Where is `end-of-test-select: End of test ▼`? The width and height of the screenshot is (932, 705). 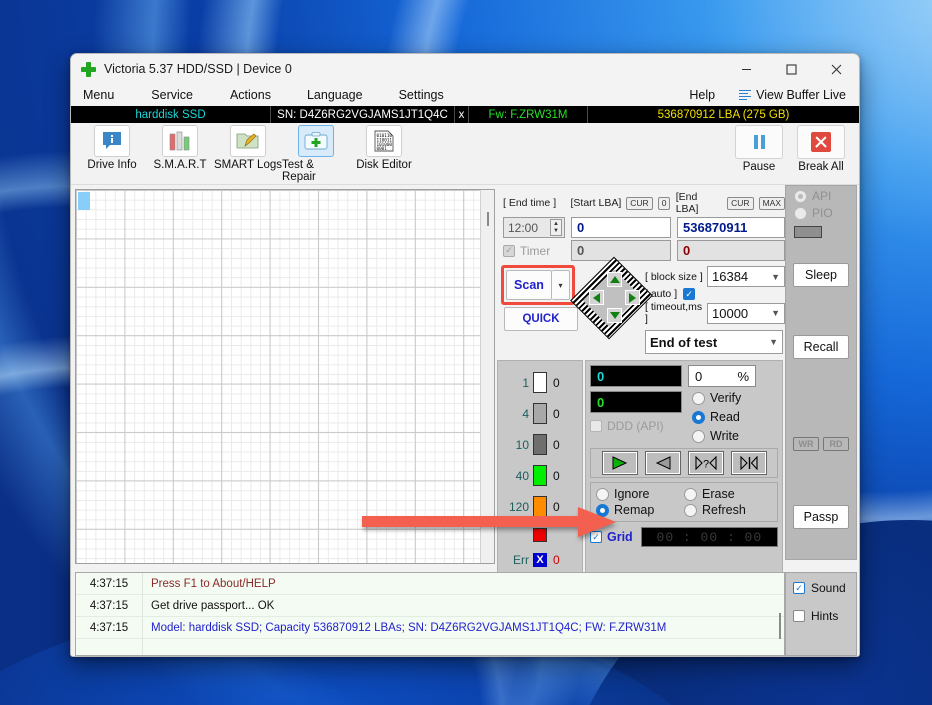
end-of-test-select: End of test ▼ is located at coordinates (714, 342).